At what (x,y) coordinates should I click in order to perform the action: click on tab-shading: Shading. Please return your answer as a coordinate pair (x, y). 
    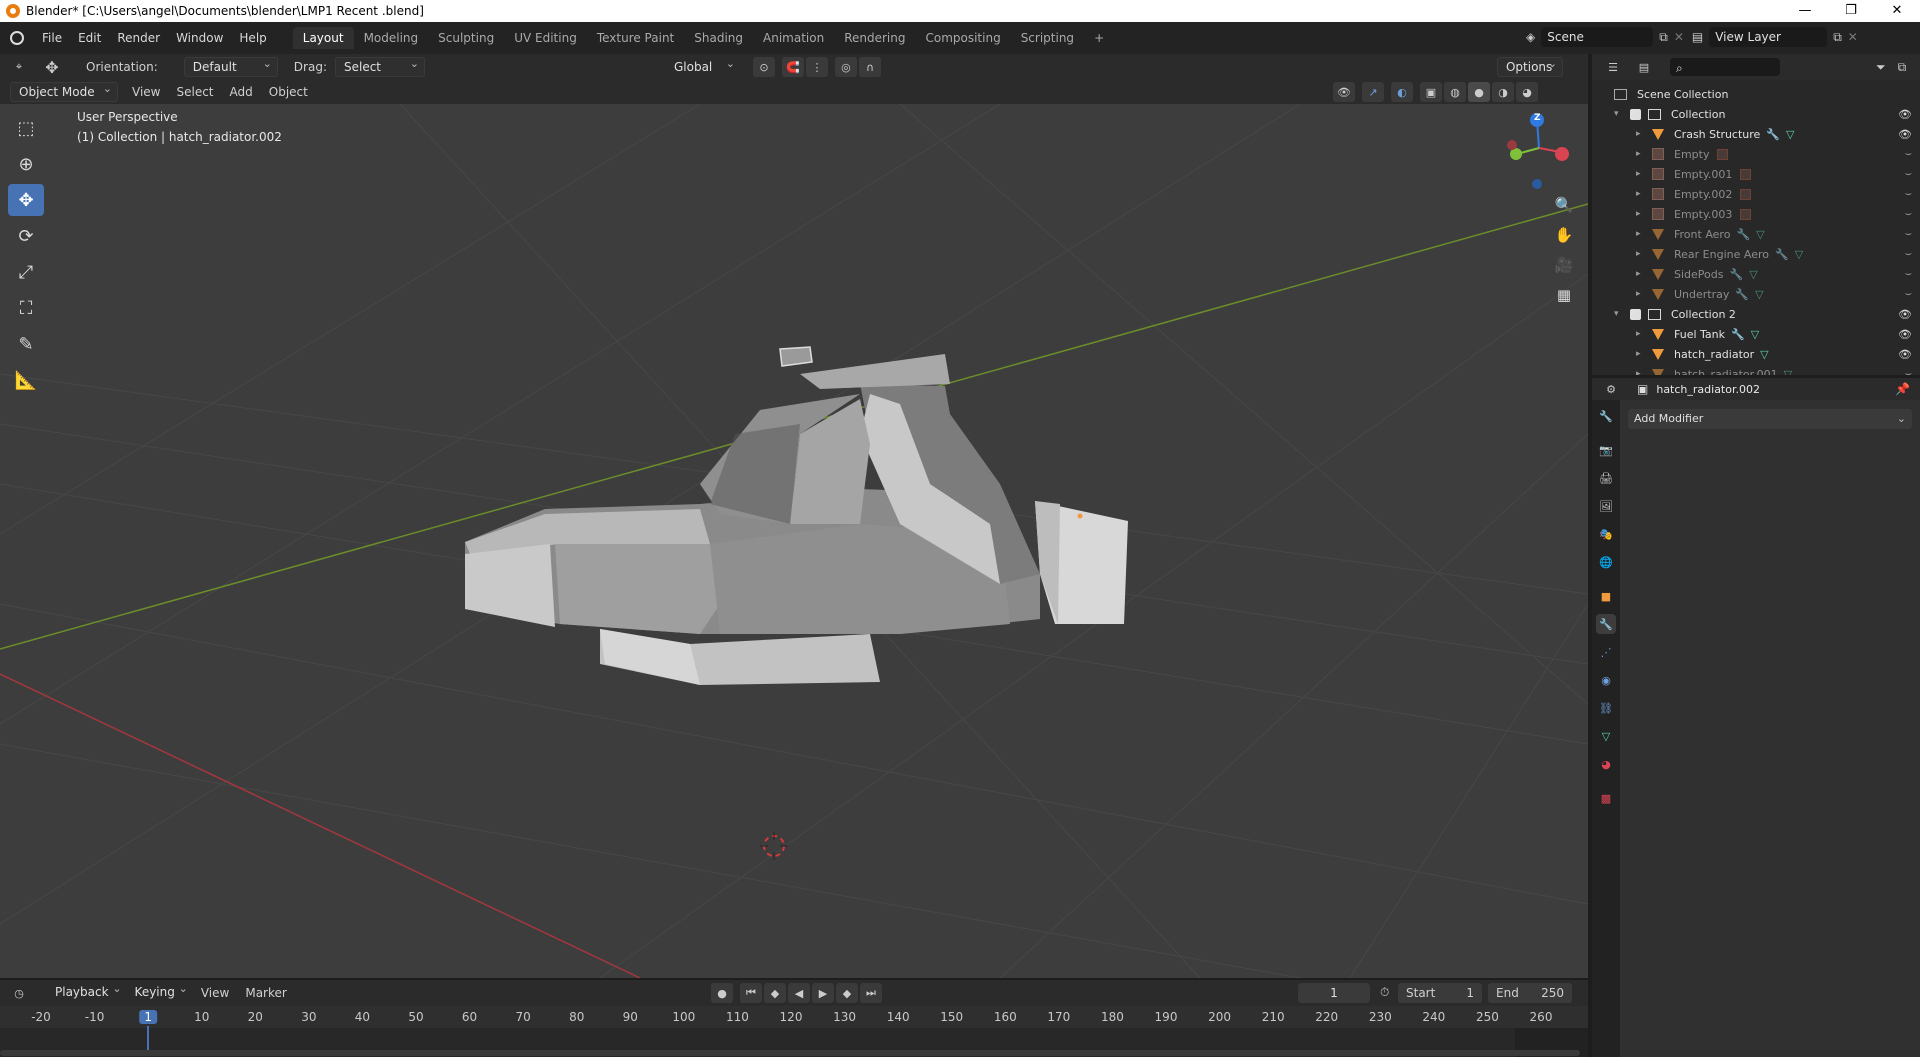
    Looking at the image, I should click on (718, 38).